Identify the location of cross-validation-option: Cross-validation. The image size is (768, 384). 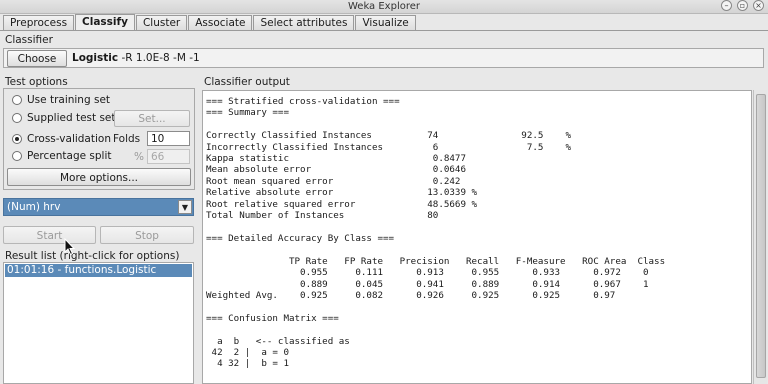
(61, 139).